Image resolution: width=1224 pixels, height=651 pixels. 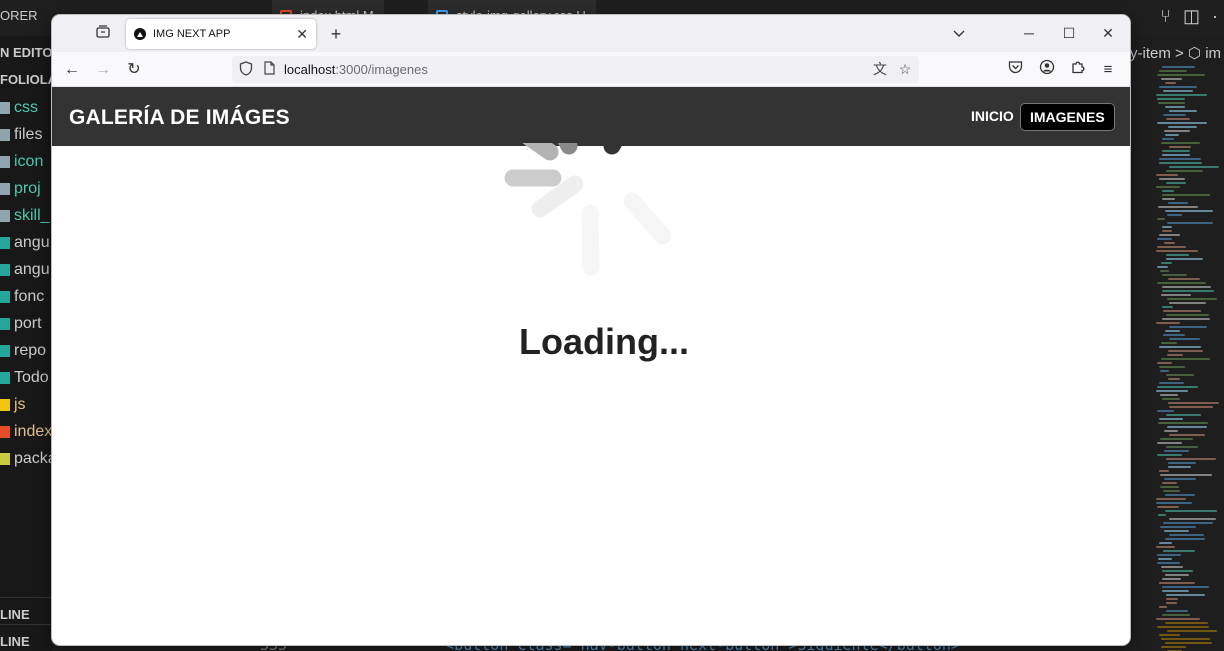 What do you see at coordinates (29, 296) in the screenshot?
I see `explorer-item-label: fonc` at bounding box center [29, 296].